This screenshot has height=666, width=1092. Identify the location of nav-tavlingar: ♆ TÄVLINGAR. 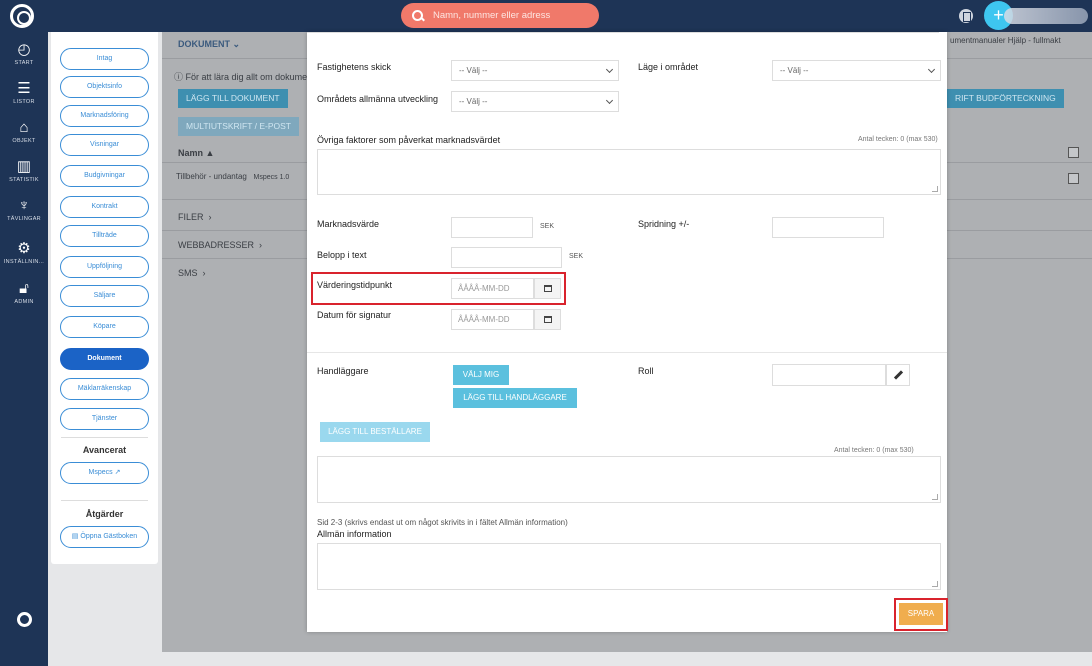
(24, 210).